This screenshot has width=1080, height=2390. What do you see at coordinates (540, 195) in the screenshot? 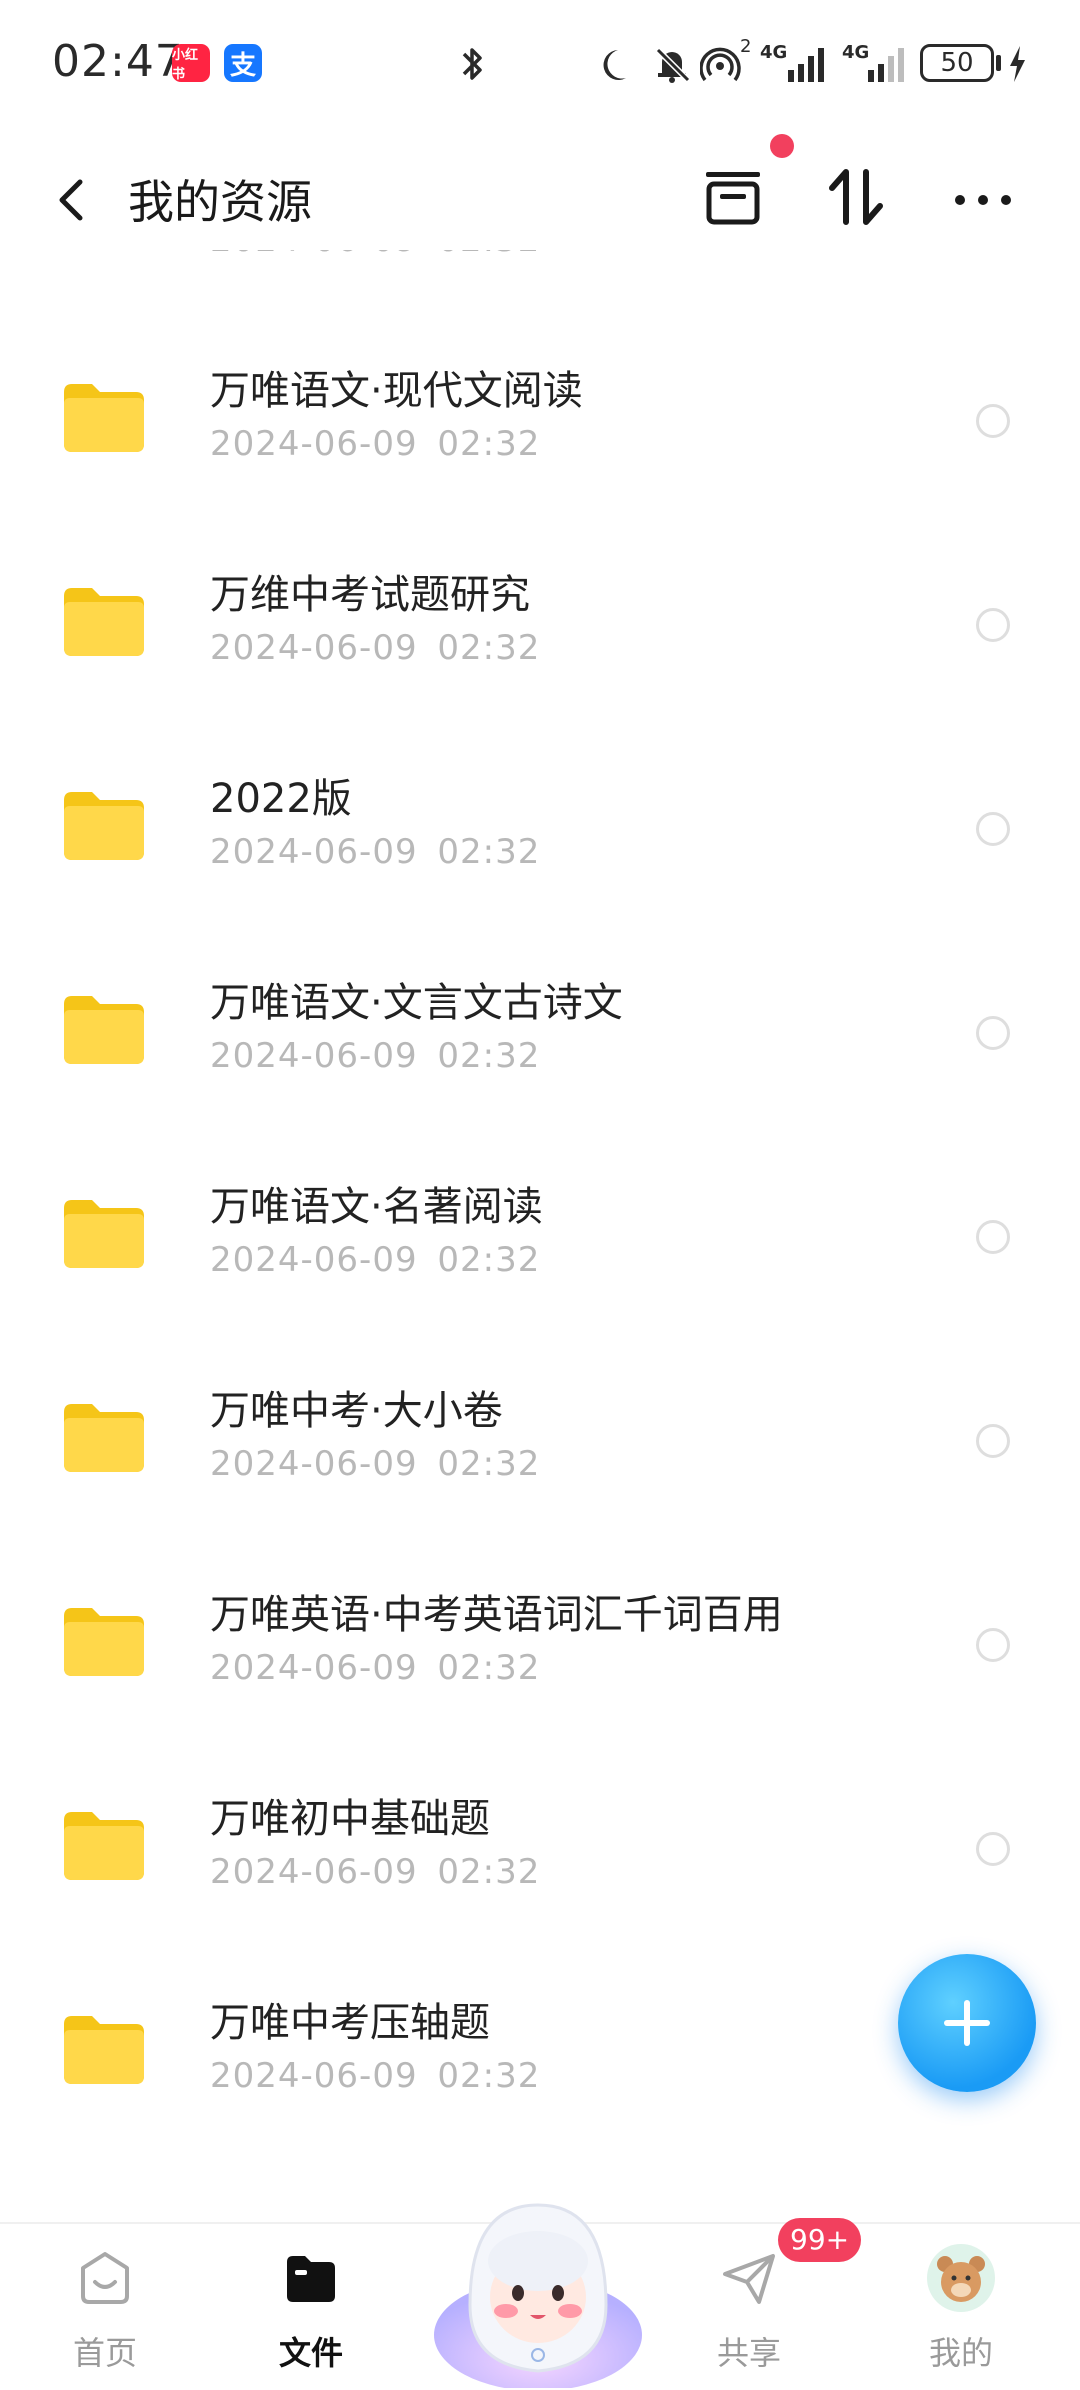
I see `header: 我的资源` at bounding box center [540, 195].